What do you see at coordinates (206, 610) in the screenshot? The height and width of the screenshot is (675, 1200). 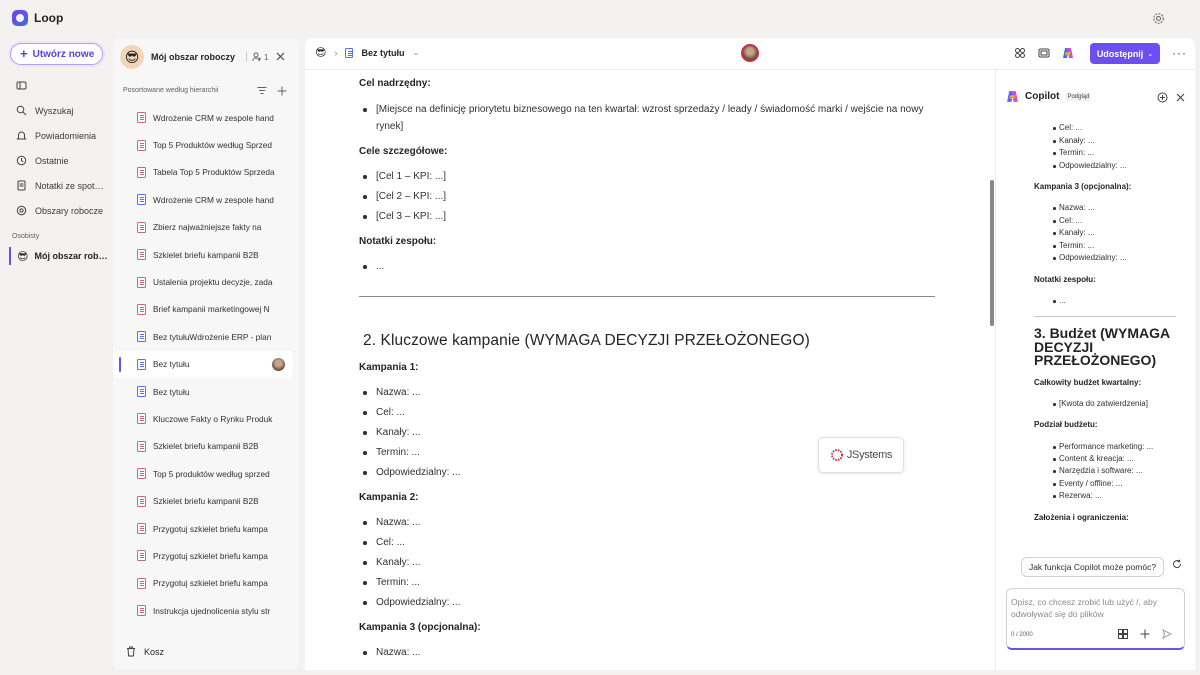 I see `sidebar-page-item: Instrukcja ujednolicenia stylu str` at bounding box center [206, 610].